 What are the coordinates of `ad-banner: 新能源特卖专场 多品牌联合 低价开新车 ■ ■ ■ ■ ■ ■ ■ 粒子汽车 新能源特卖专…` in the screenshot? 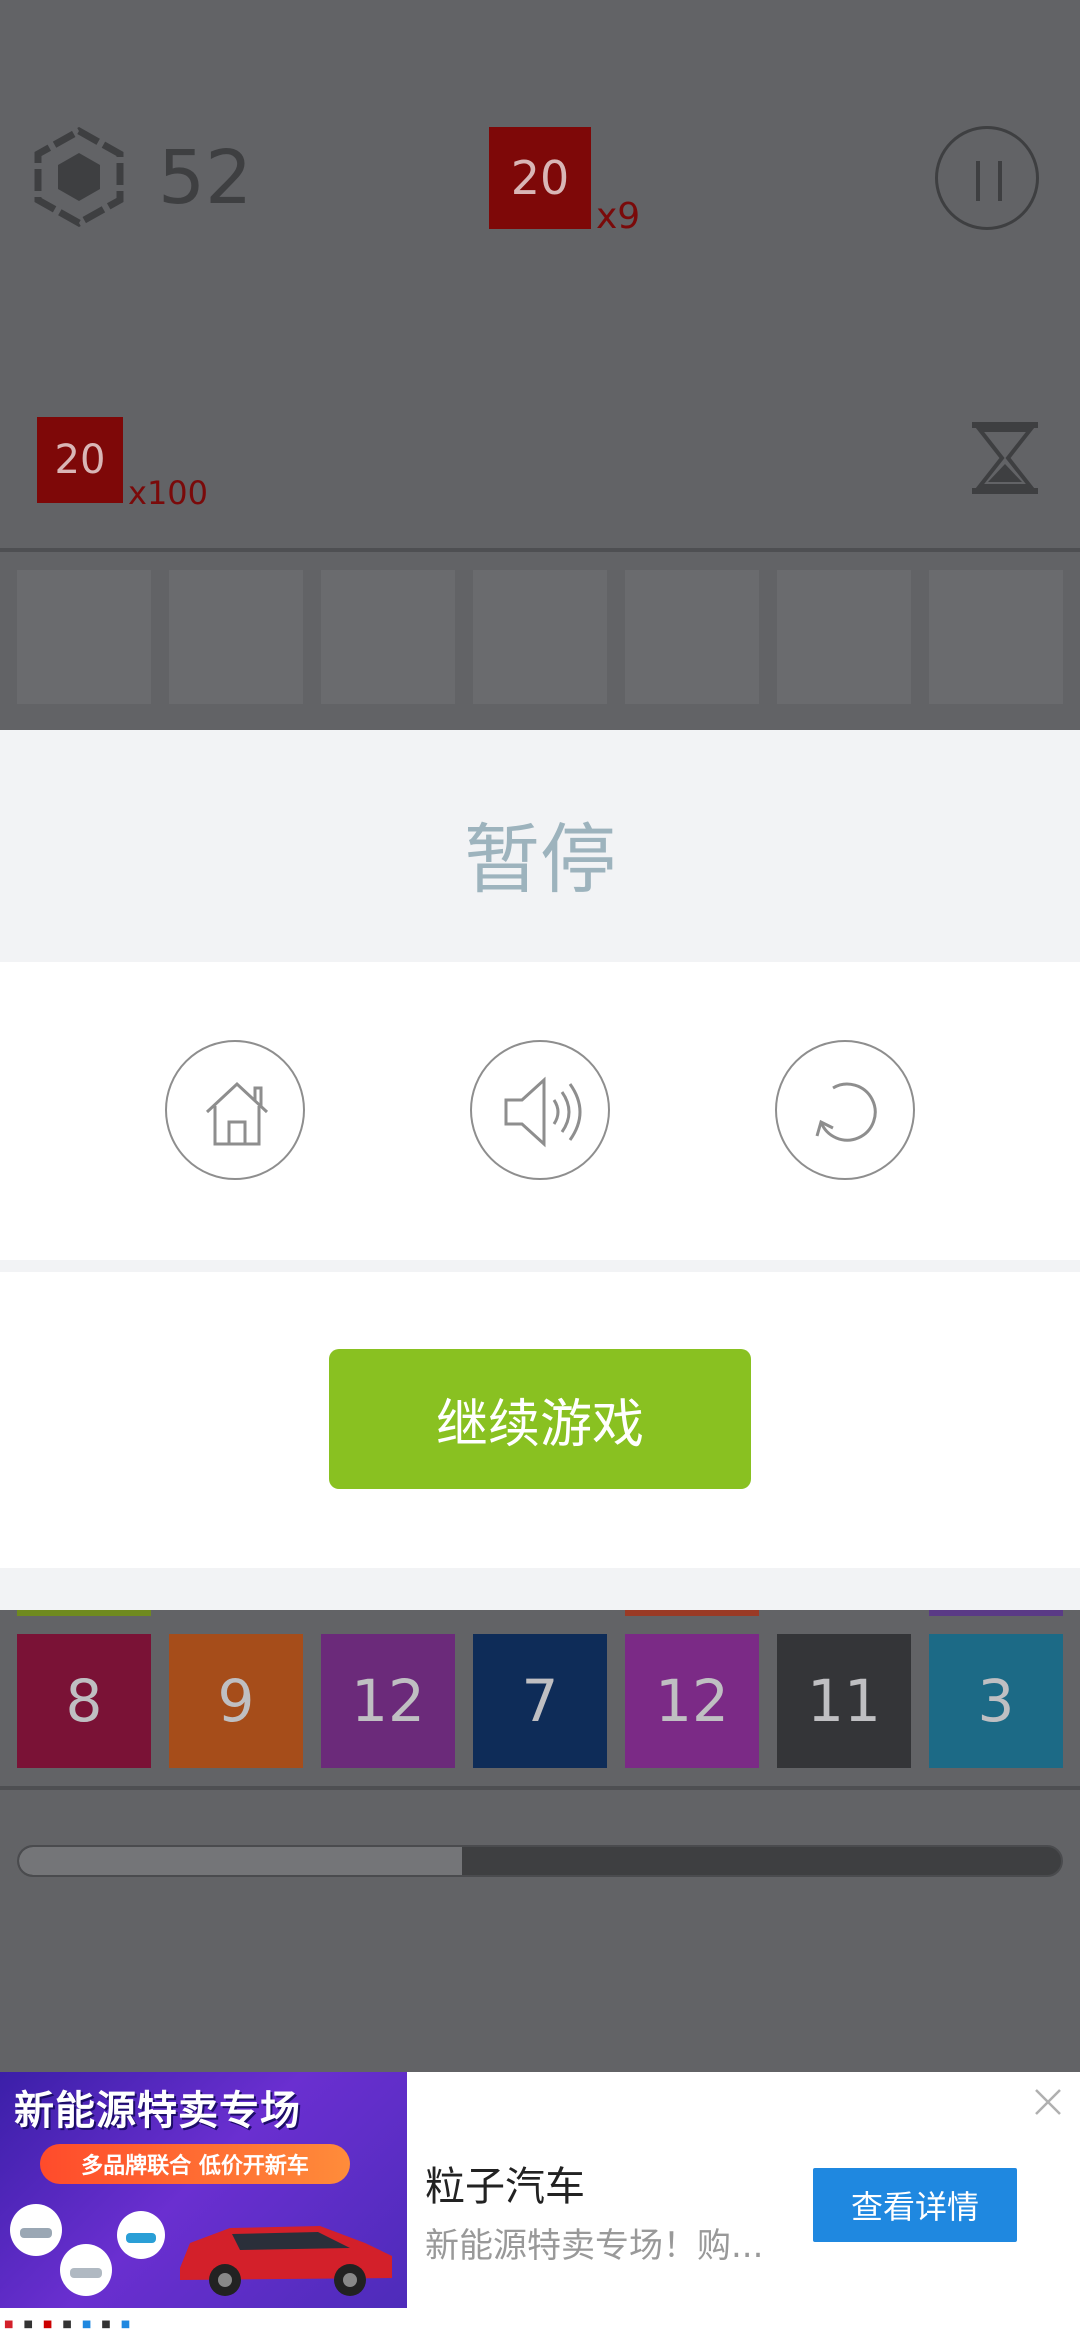 It's located at (540, 2206).